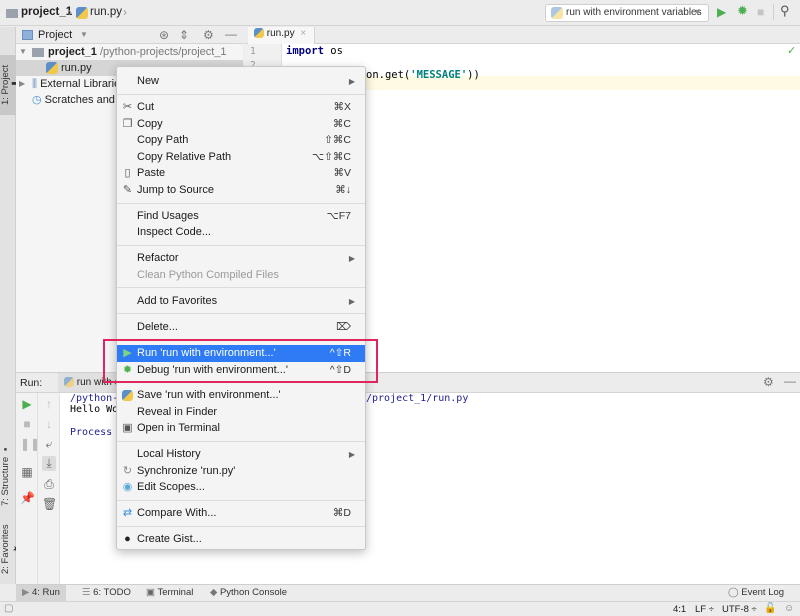 The width and height of the screenshot is (800, 616). What do you see at coordinates (241, 395) in the screenshot?
I see `menu-item-save-config: Save 'run with environment...'` at bounding box center [241, 395].